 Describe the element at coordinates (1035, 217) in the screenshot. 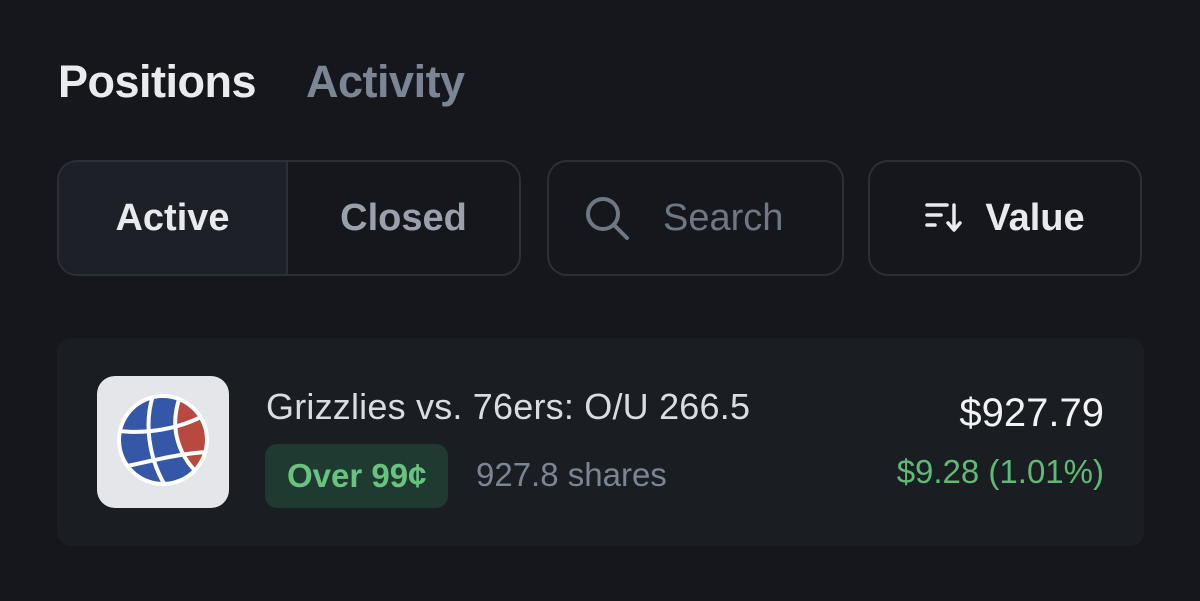

I see `sort-label: Value` at that location.